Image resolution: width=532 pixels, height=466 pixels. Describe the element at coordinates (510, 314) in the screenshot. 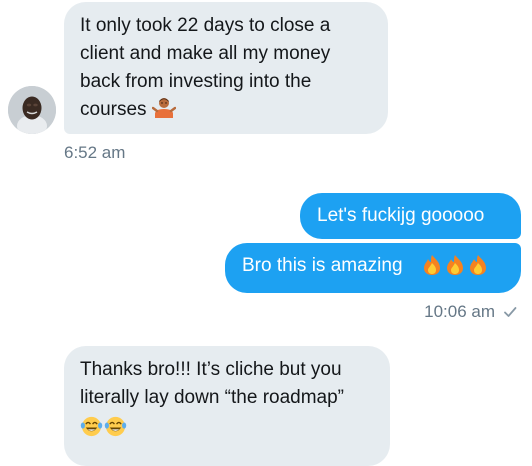

I see `checkmark-icon` at that location.